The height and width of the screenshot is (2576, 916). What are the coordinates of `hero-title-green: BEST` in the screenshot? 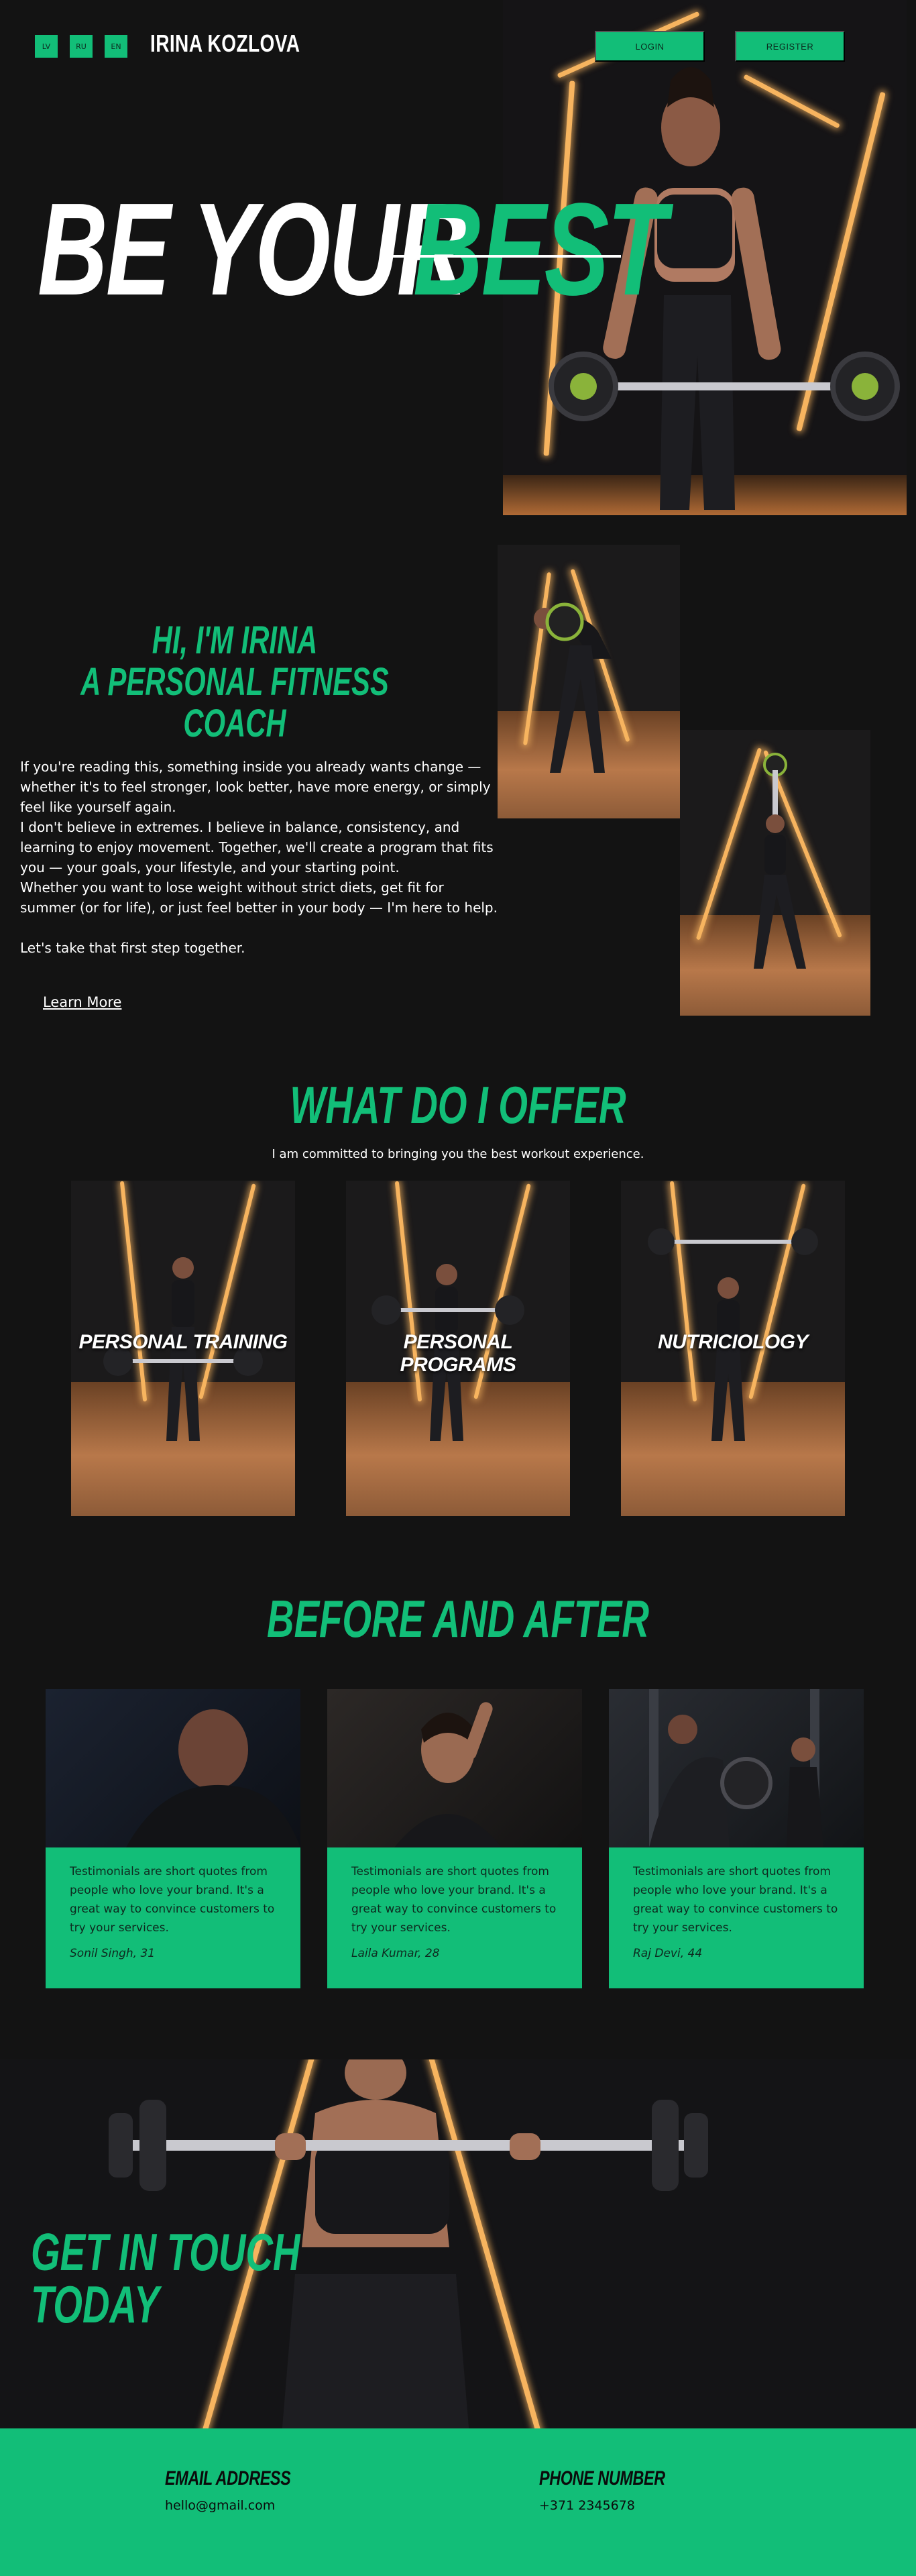 It's located at (540, 249).